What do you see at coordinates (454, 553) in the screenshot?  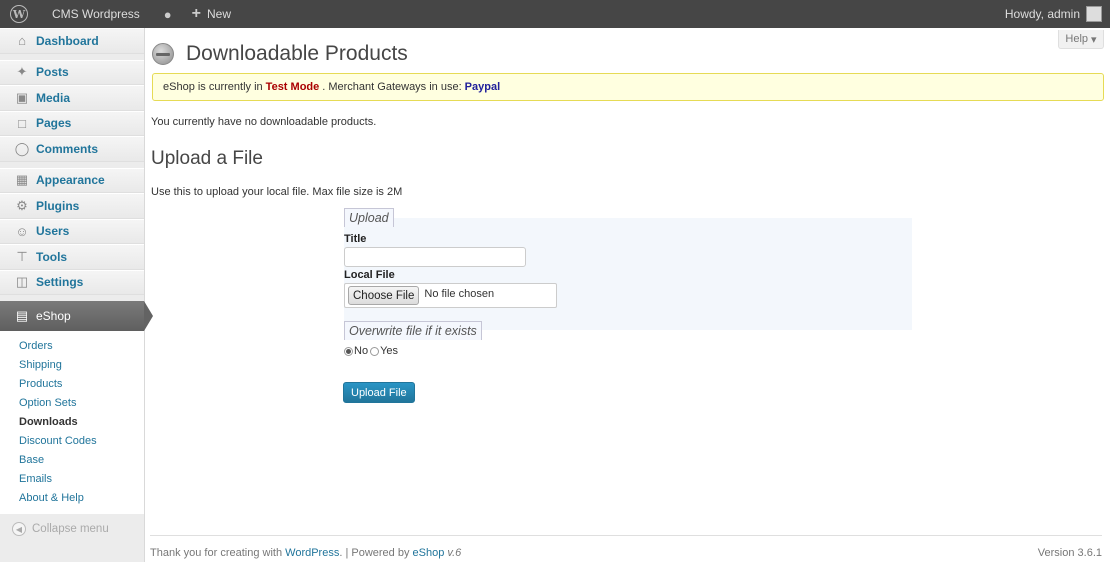 I see `eshop-version: v.6` at bounding box center [454, 553].